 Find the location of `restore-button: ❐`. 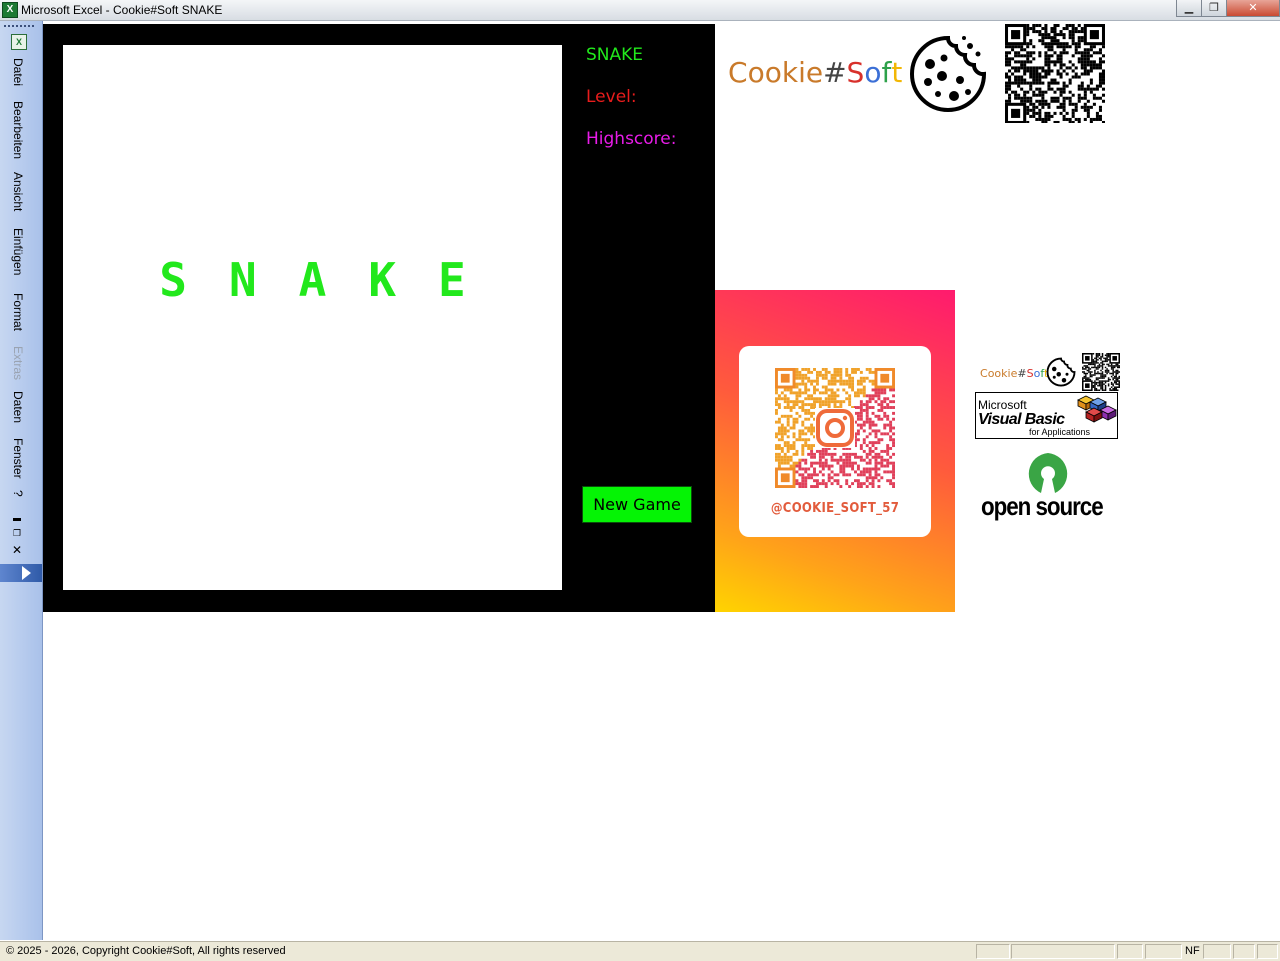

restore-button: ❐ is located at coordinates (1214, 8).